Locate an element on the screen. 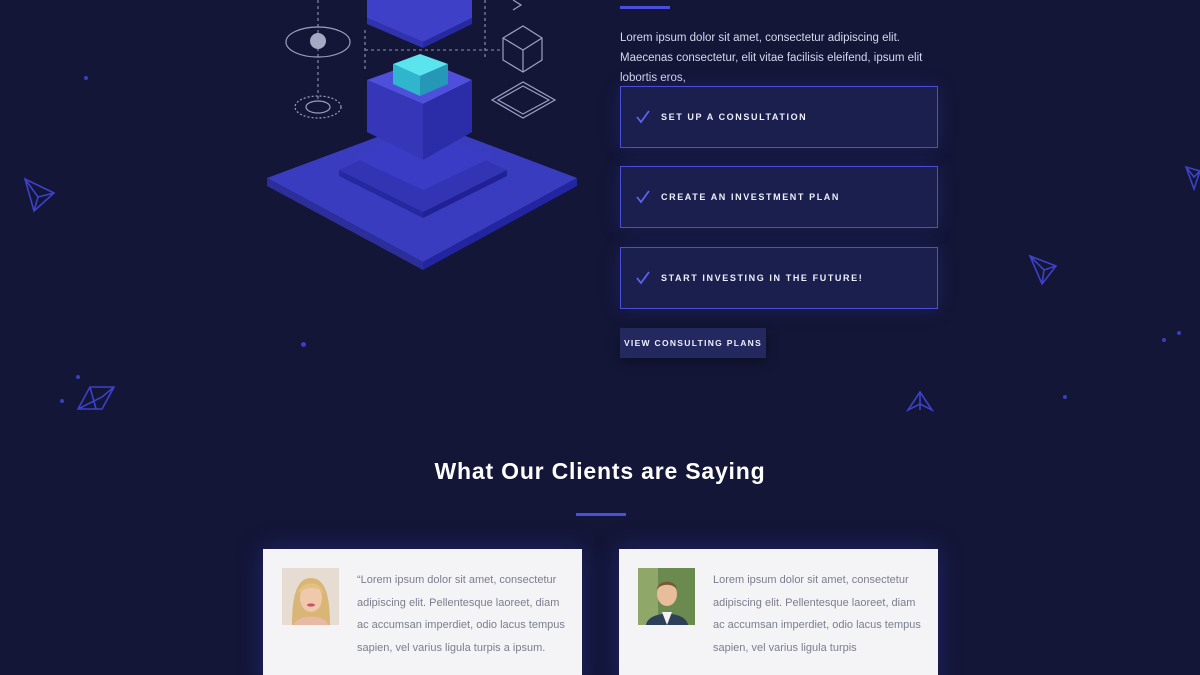  step-label: SET UP A CONSULTATION is located at coordinates (734, 117).